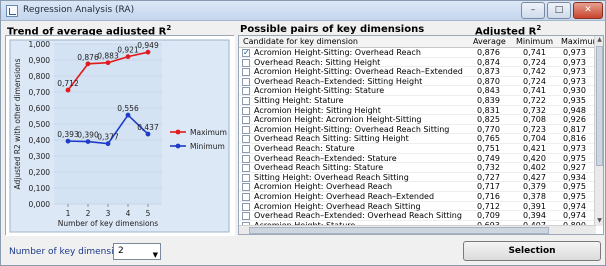  I want to click on x-tick-label: 2, so click(88, 213).